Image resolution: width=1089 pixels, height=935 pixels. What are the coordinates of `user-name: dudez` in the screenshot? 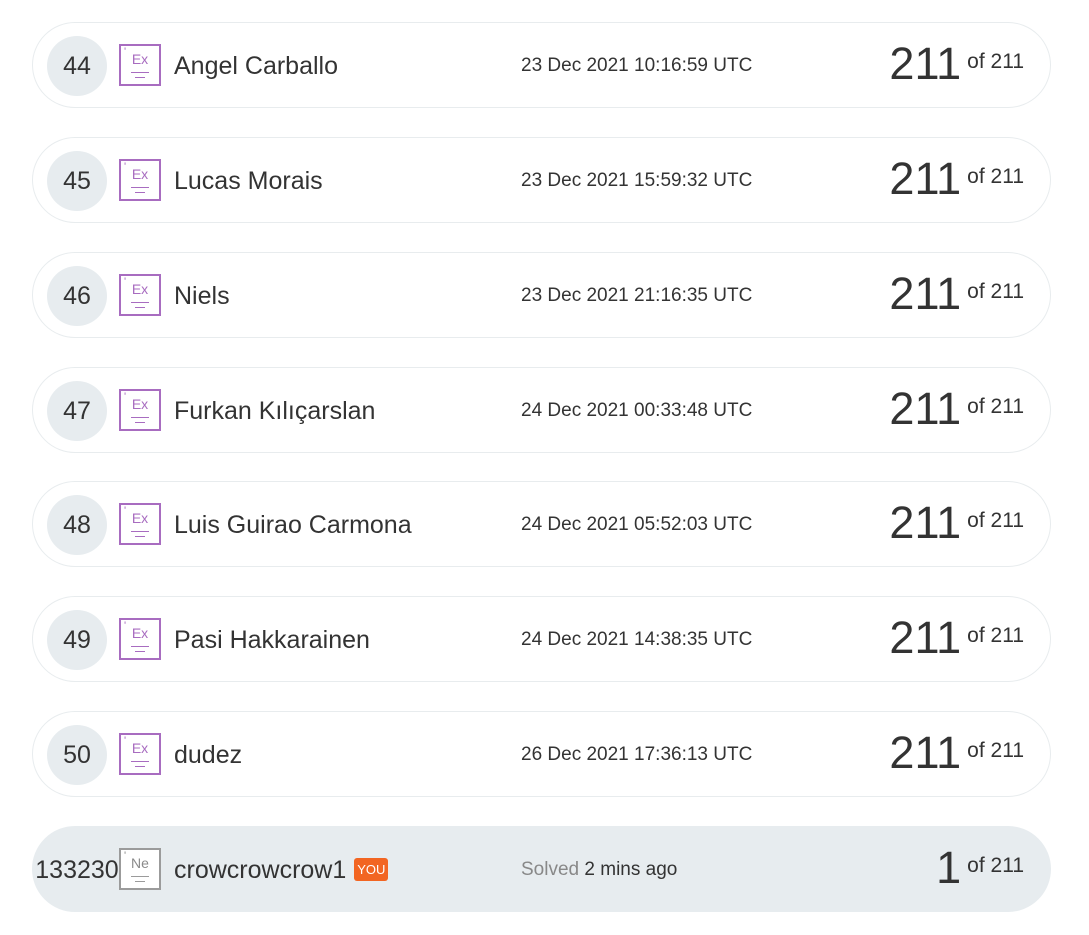 It's located at (208, 755).